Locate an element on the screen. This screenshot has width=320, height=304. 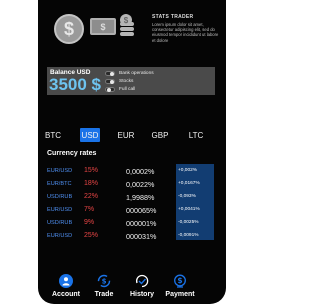
rate-row: USD/RUB 9% 000001% -0,0025% is located at coordinates (132, 224).